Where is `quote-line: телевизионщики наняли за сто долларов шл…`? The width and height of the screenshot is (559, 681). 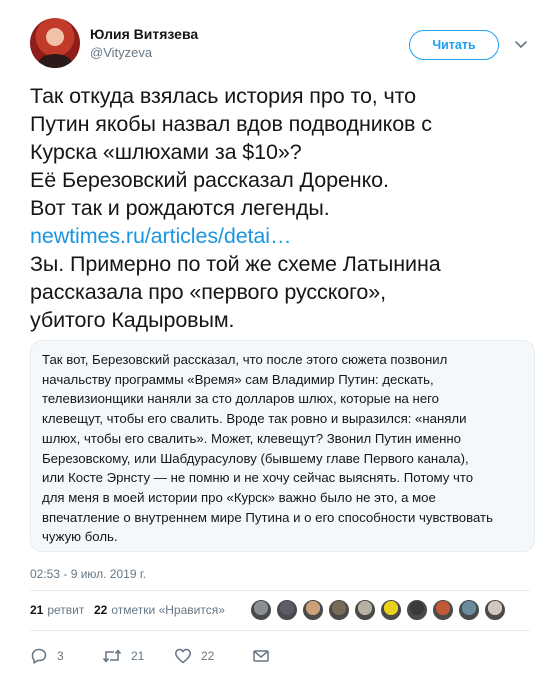
quote-line: телевизионщики наняли за сто долларов шл… is located at coordinates (241, 399).